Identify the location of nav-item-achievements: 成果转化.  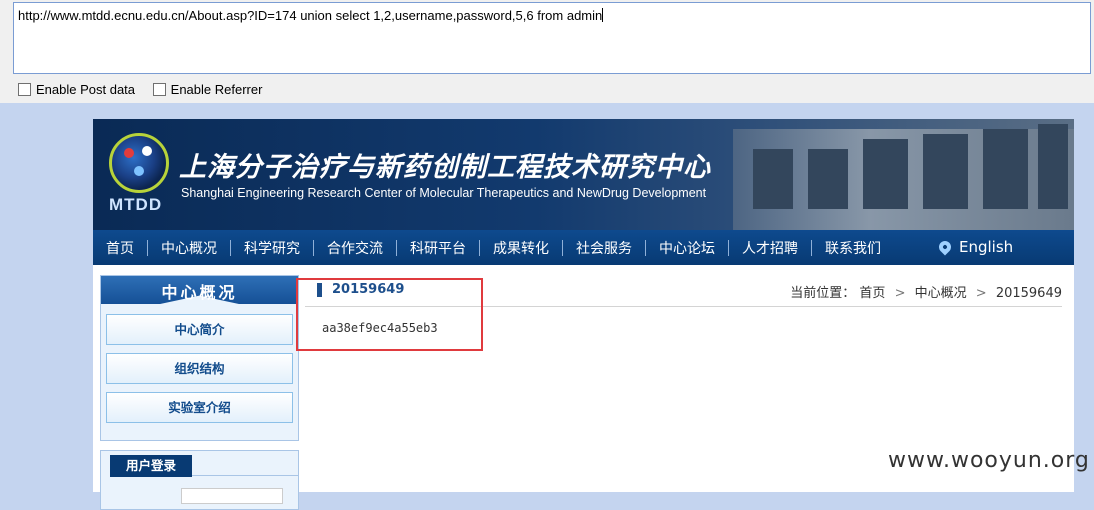
(521, 248).